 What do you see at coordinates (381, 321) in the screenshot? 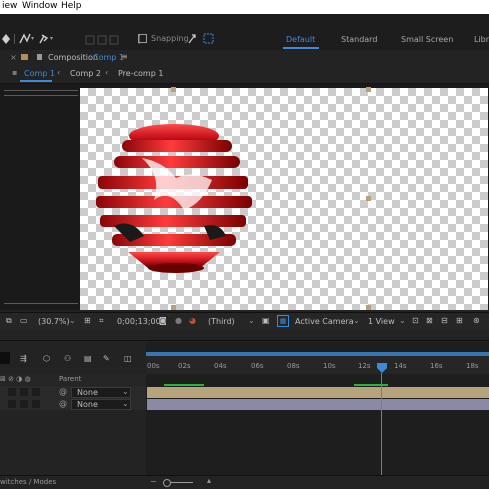
I see `views-select: 1 View` at bounding box center [381, 321].